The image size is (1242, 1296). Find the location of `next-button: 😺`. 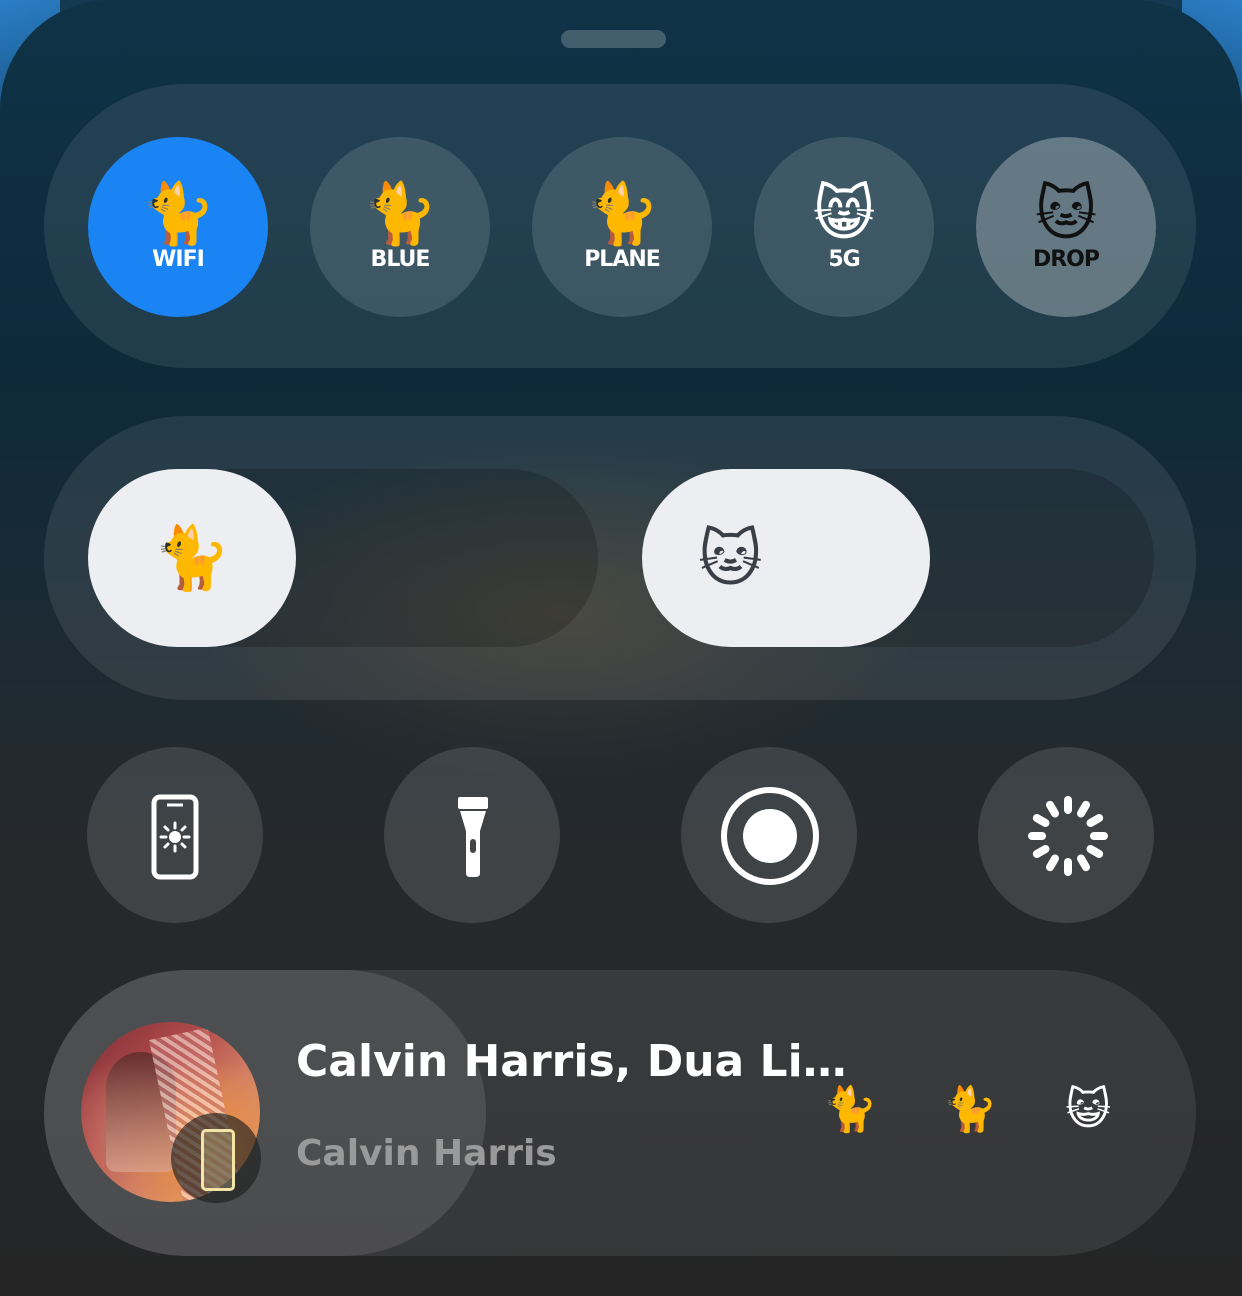

next-button: 😺 is located at coordinates (1088, 1110).